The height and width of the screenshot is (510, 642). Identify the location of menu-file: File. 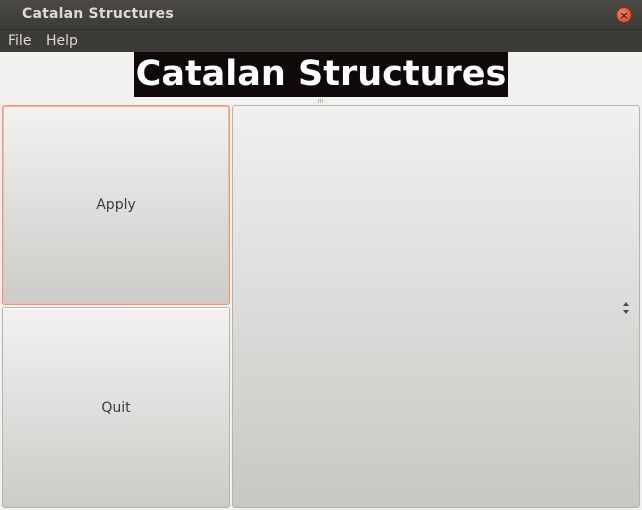
(19, 41).